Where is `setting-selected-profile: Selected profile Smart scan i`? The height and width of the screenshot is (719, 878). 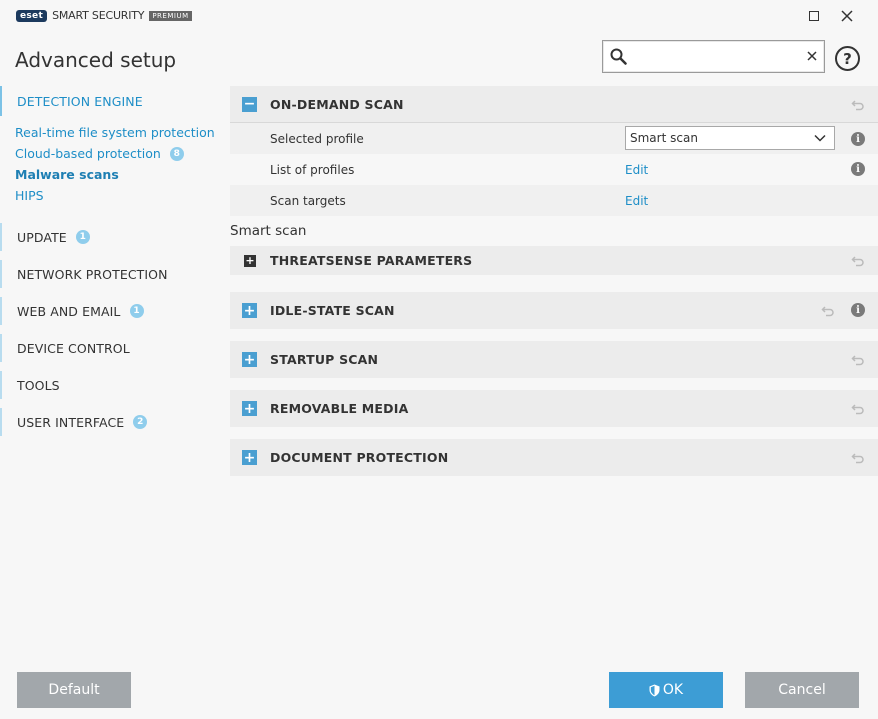 setting-selected-profile: Selected profile Smart scan i is located at coordinates (554, 138).